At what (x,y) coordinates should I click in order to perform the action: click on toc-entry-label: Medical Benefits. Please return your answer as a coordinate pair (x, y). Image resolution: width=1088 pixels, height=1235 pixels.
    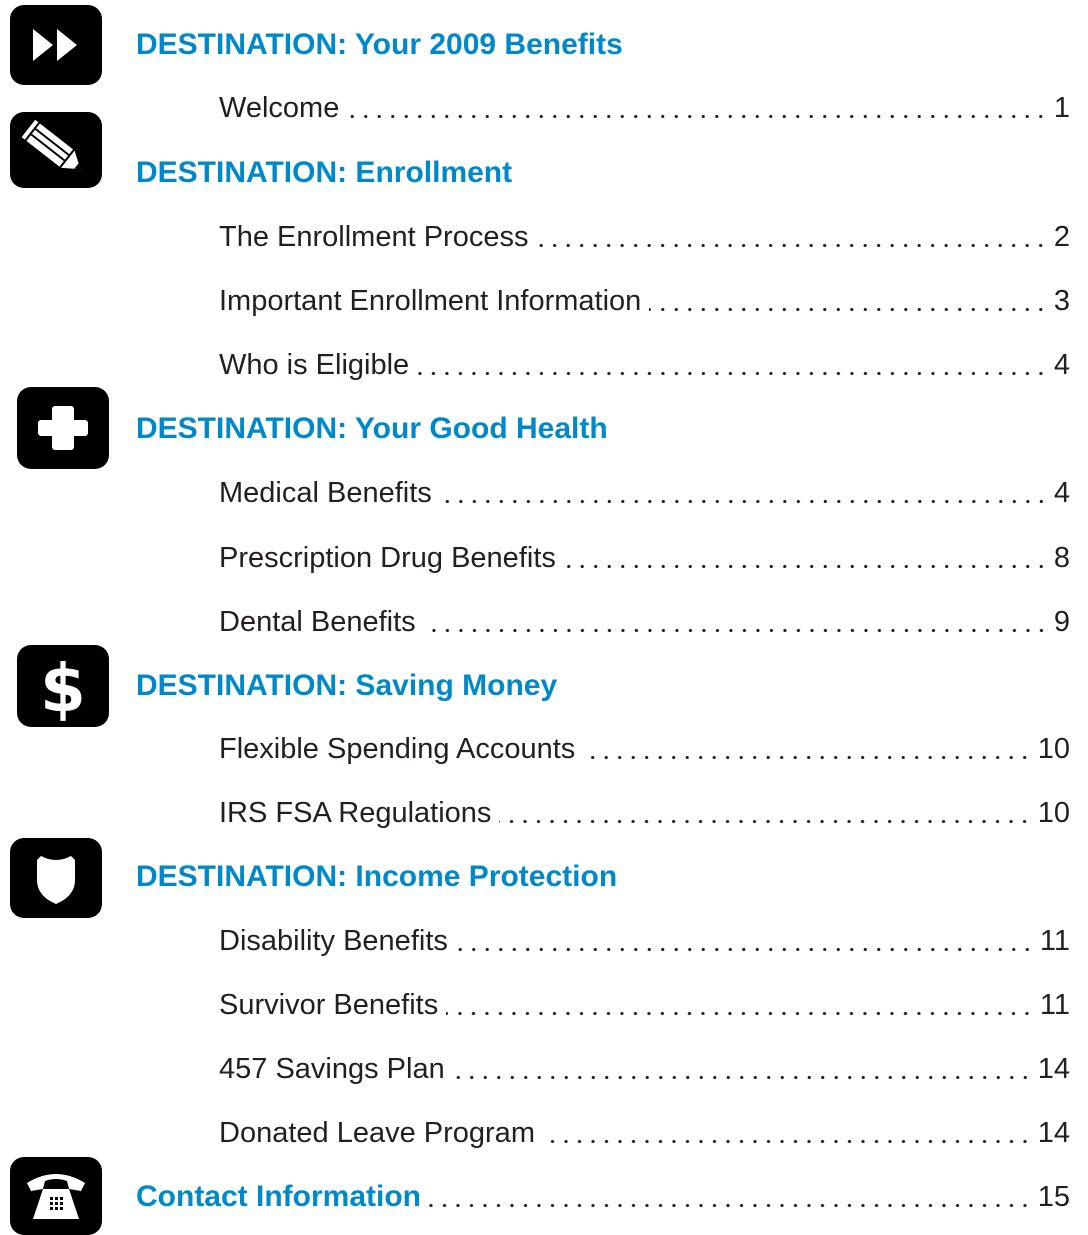
    Looking at the image, I should click on (325, 493).